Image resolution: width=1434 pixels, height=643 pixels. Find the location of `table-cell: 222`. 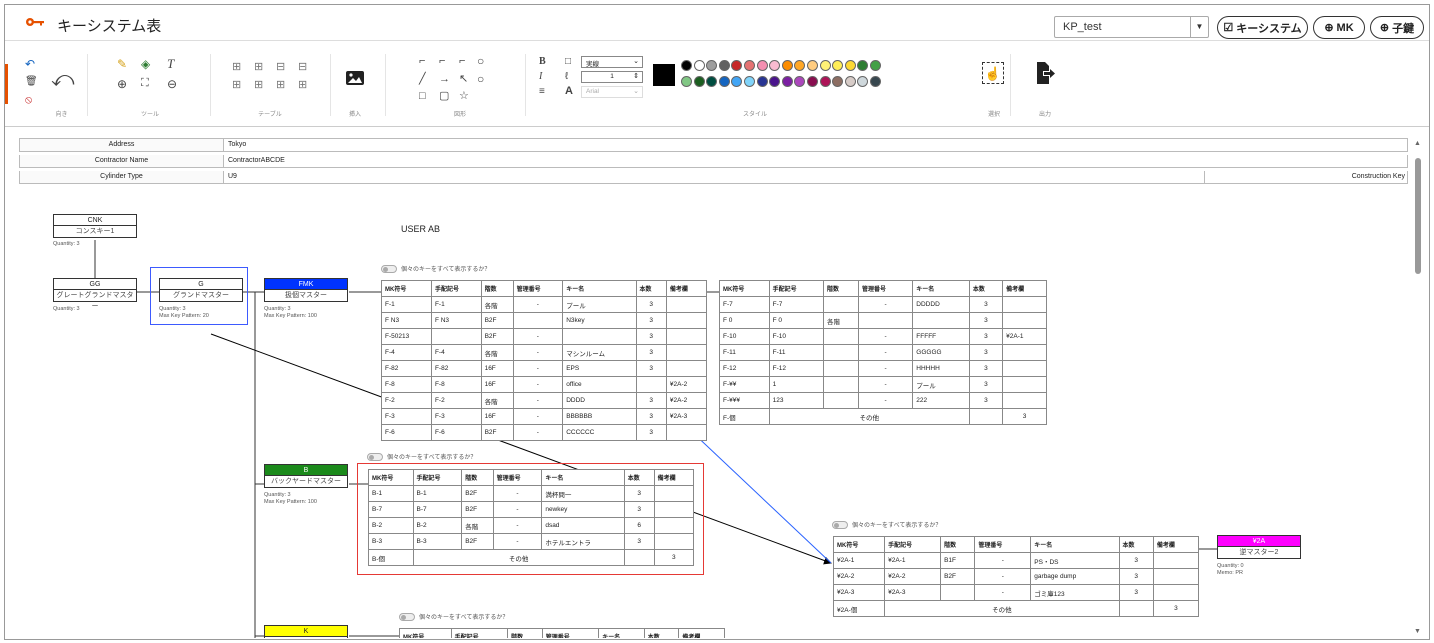

table-cell: 222 is located at coordinates (941, 400).